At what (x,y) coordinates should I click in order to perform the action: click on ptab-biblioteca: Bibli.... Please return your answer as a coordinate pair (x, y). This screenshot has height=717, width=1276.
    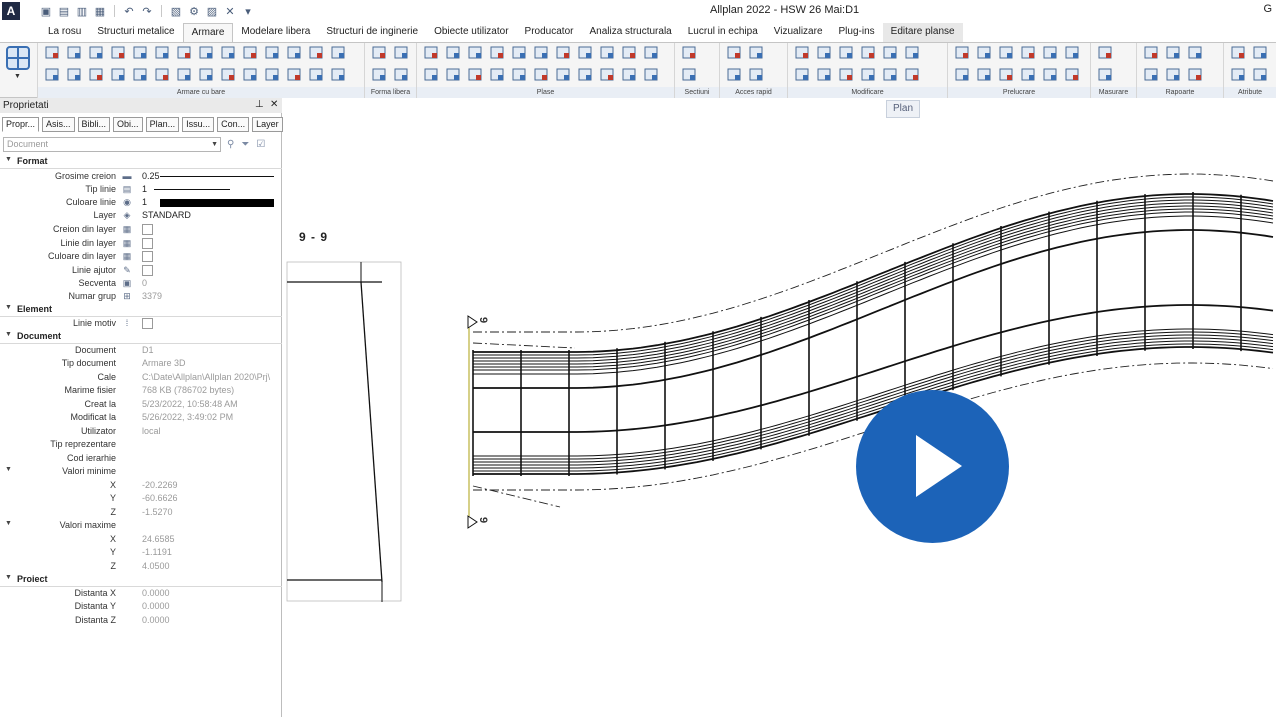
    Looking at the image, I should click on (94, 124).